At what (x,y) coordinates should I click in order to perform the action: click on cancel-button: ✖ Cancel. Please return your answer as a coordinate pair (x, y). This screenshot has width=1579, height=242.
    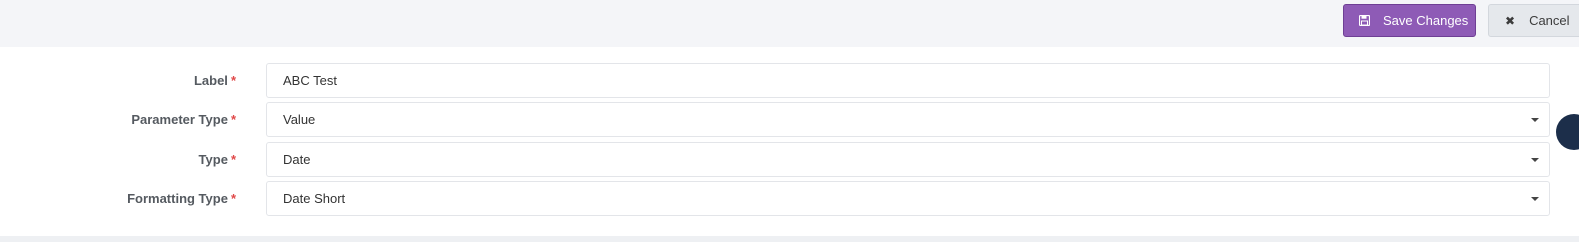
    Looking at the image, I should click on (1533, 20).